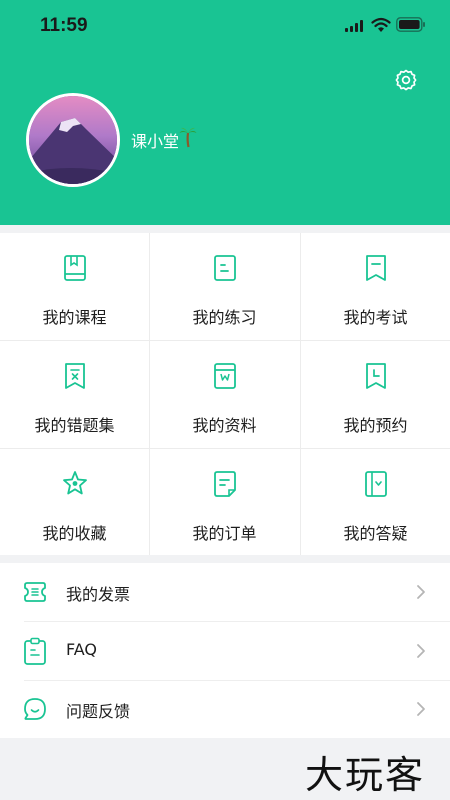  I want to click on watermark-logo: 大玩客, so click(365, 775).